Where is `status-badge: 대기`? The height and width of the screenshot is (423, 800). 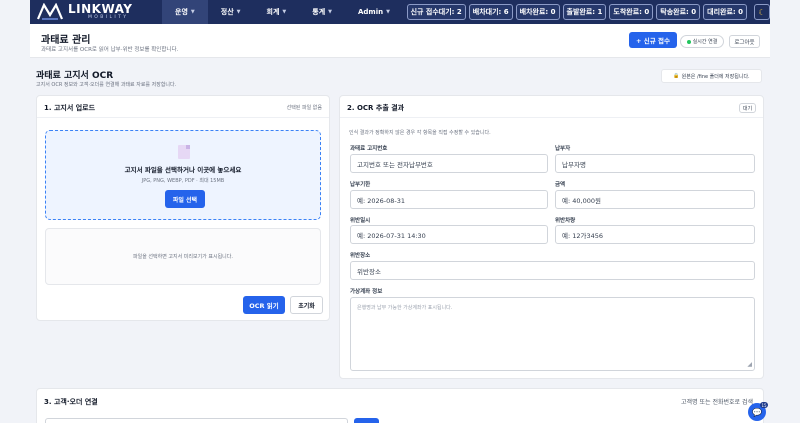 status-badge: 대기 is located at coordinates (747, 108).